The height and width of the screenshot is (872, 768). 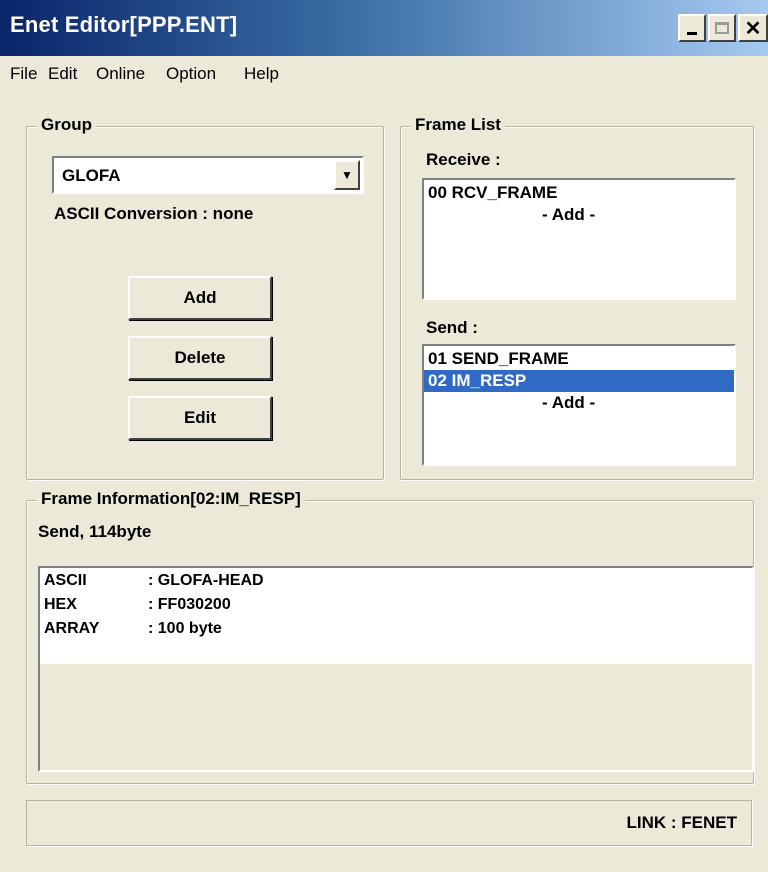 I want to click on maximize-button, so click(x=722, y=28).